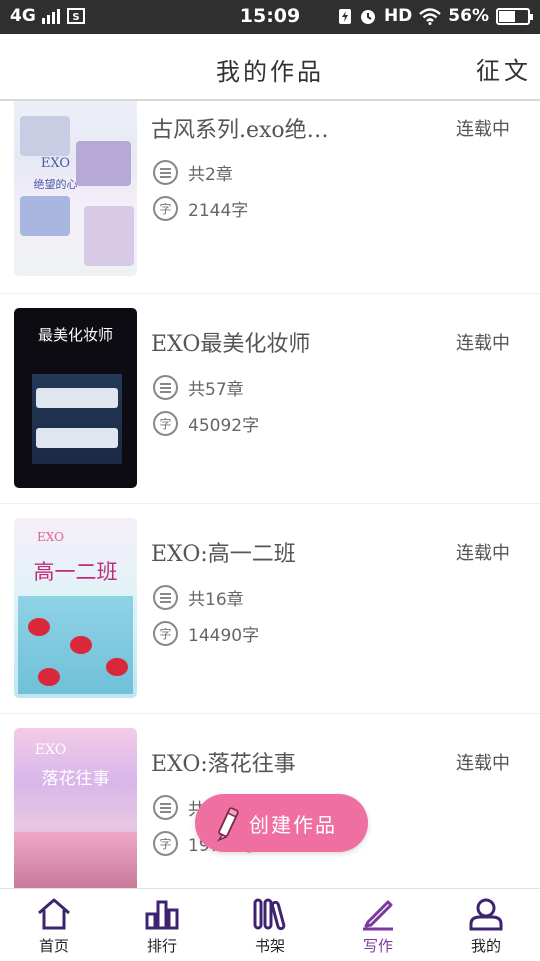 Image resolution: width=540 pixels, height=961 pixels. I want to click on battery-percent: 56%, so click(468, 16).